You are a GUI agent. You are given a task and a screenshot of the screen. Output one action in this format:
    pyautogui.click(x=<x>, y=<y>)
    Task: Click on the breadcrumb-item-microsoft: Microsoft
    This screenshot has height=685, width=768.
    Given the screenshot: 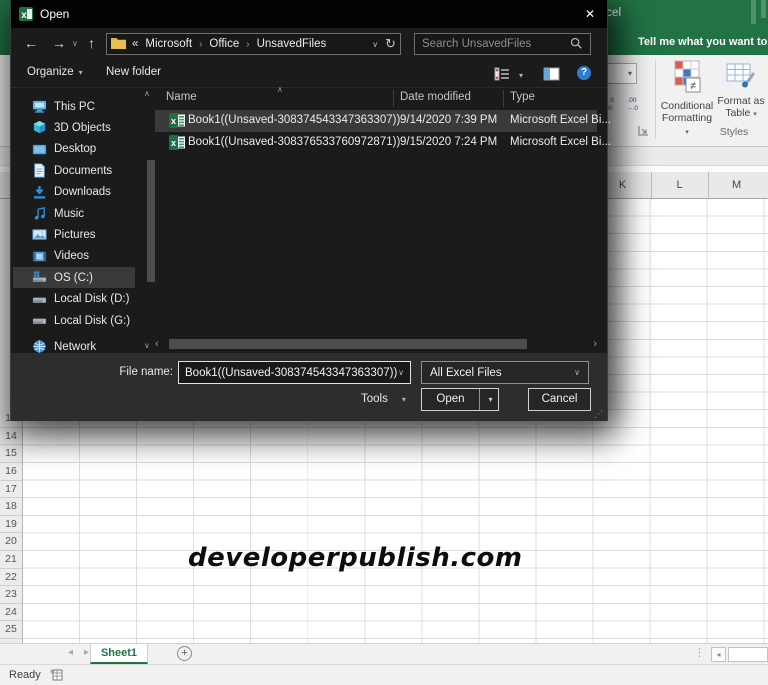 What is the action you would take?
    pyautogui.click(x=168, y=44)
    